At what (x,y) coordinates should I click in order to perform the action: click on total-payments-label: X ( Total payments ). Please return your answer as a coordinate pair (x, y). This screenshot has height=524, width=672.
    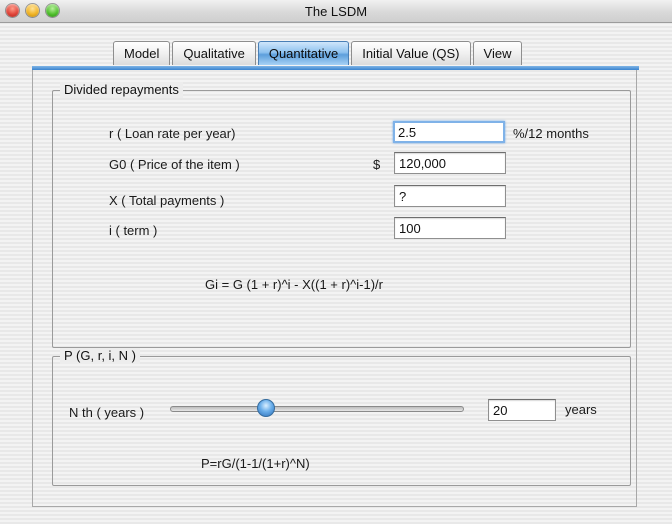
    Looking at the image, I should click on (167, 200).